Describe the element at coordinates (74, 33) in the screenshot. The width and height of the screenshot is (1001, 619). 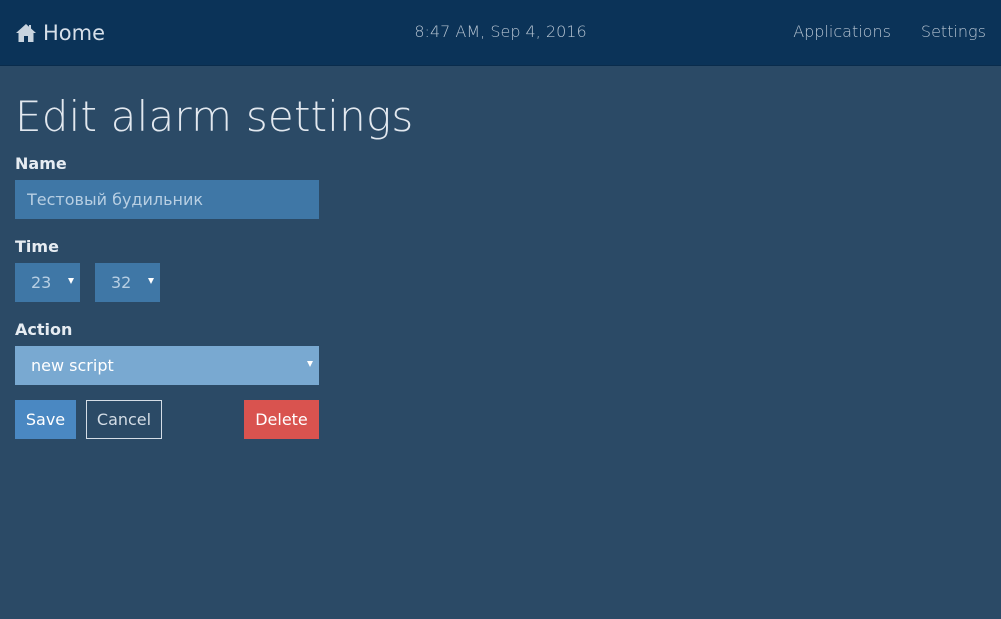
I see `home-link-label: Home` at that location.